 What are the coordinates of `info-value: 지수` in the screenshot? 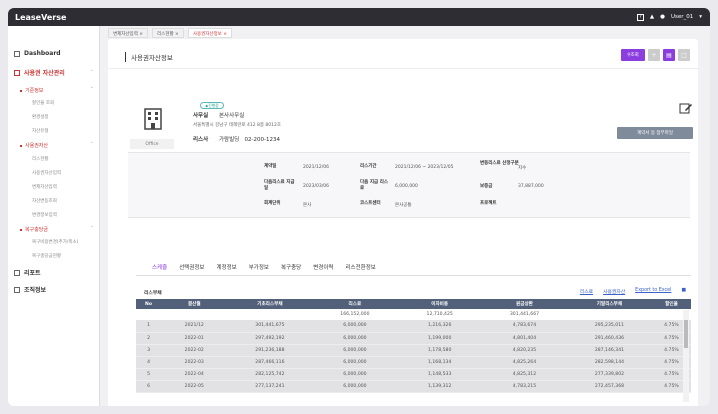 It's located at (522, 168).